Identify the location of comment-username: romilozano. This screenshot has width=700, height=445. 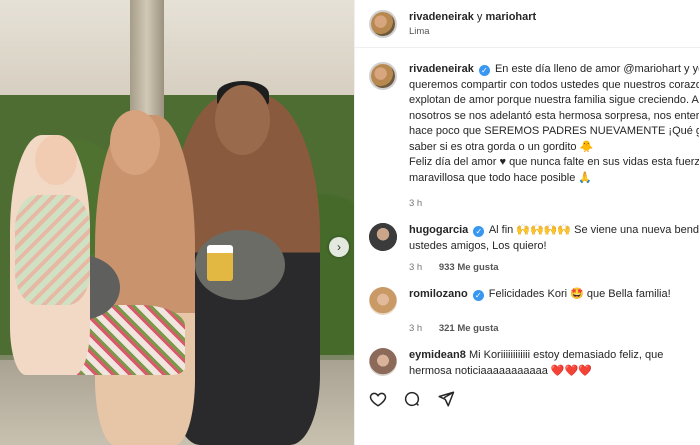
(438, 294).